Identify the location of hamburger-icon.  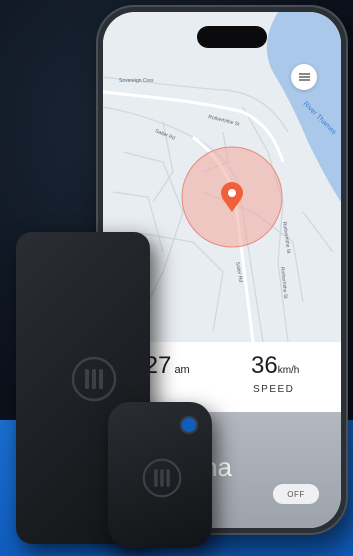
(304, 77).